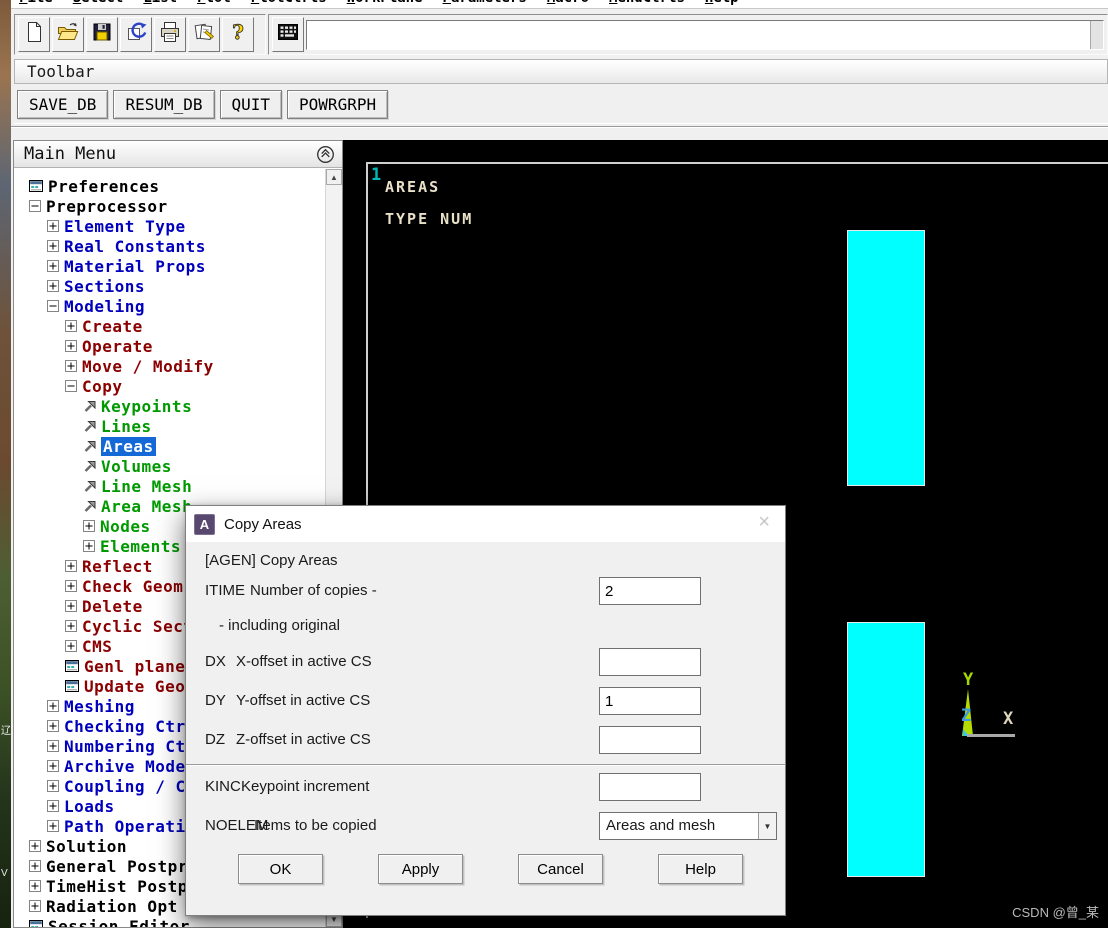 The width and height of the screenshot is (1108, 928). I want to click on menu-item-help: Help, so click(722, 4).